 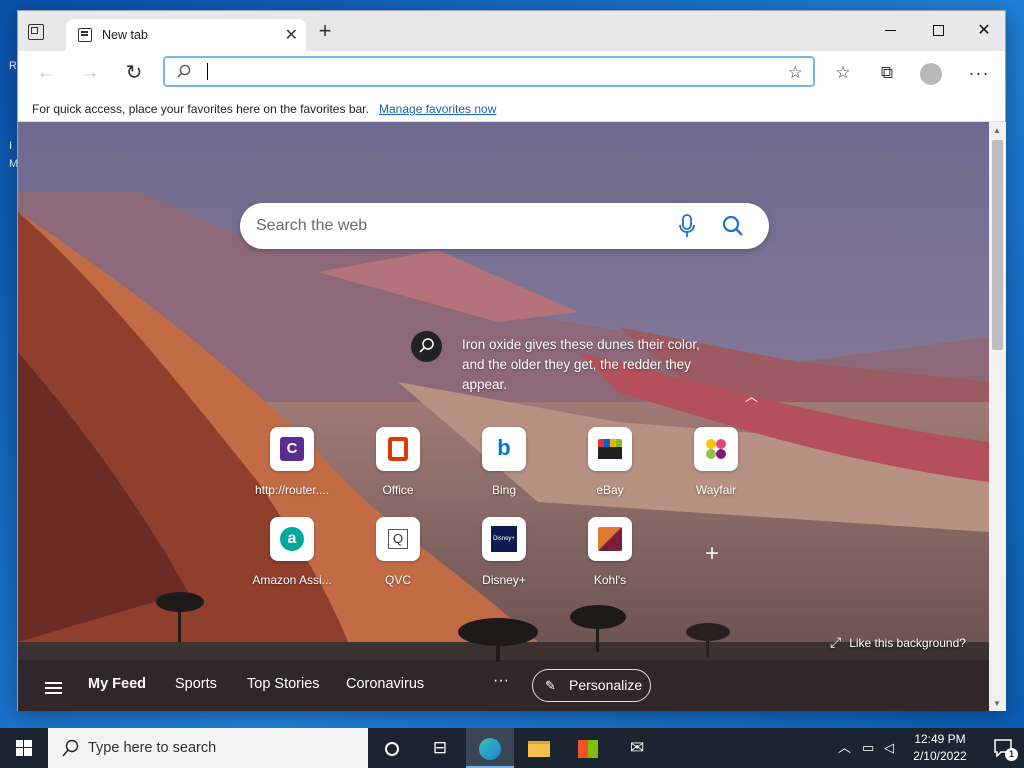 What do you see at coordinates (795, 73) in the screenshot?
I see `add-favorite-icon: ☆` at bounding box center [795, 73].